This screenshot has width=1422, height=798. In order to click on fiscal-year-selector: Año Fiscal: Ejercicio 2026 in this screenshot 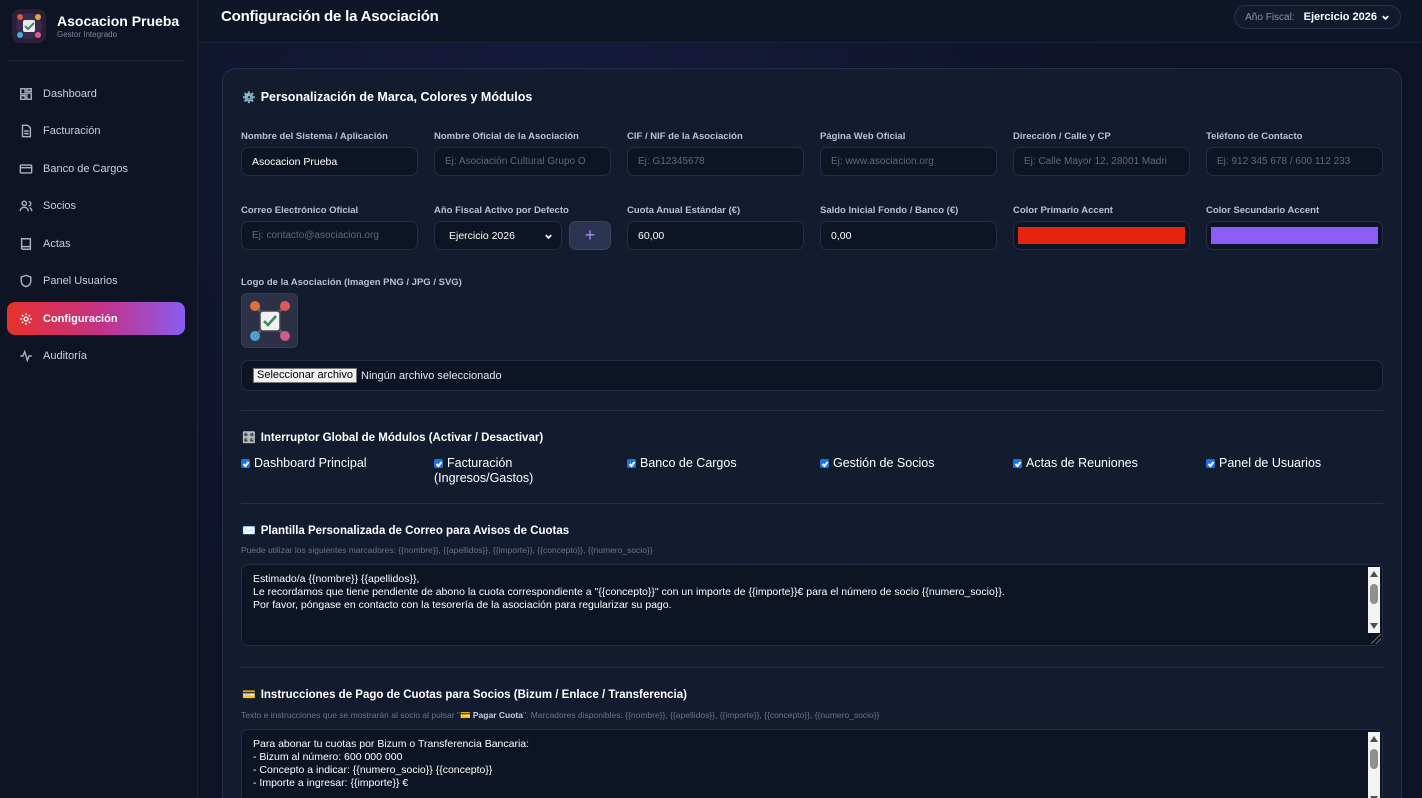, I will do `click(1317, 17)`.